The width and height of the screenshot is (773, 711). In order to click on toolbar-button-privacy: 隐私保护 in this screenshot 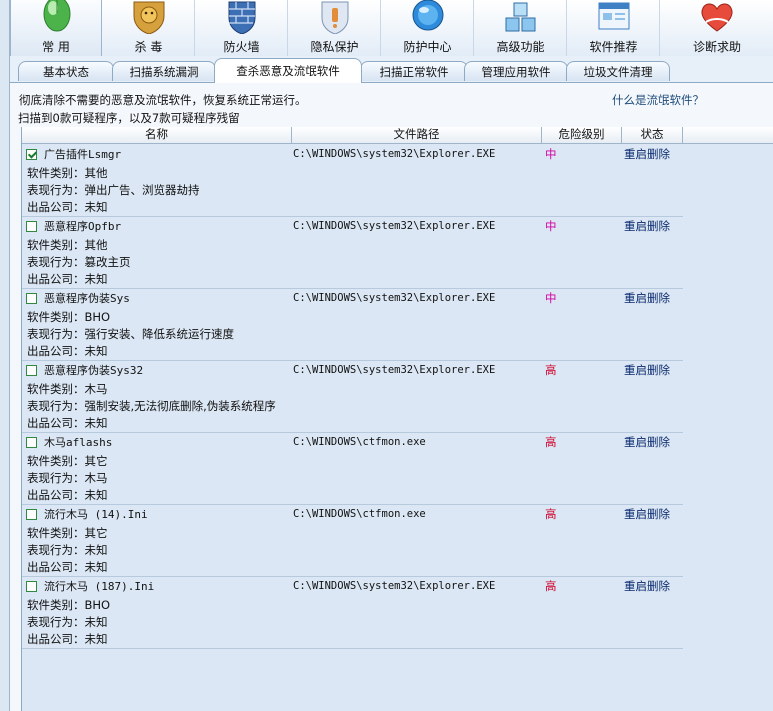, I will do `click(335, 28)`.